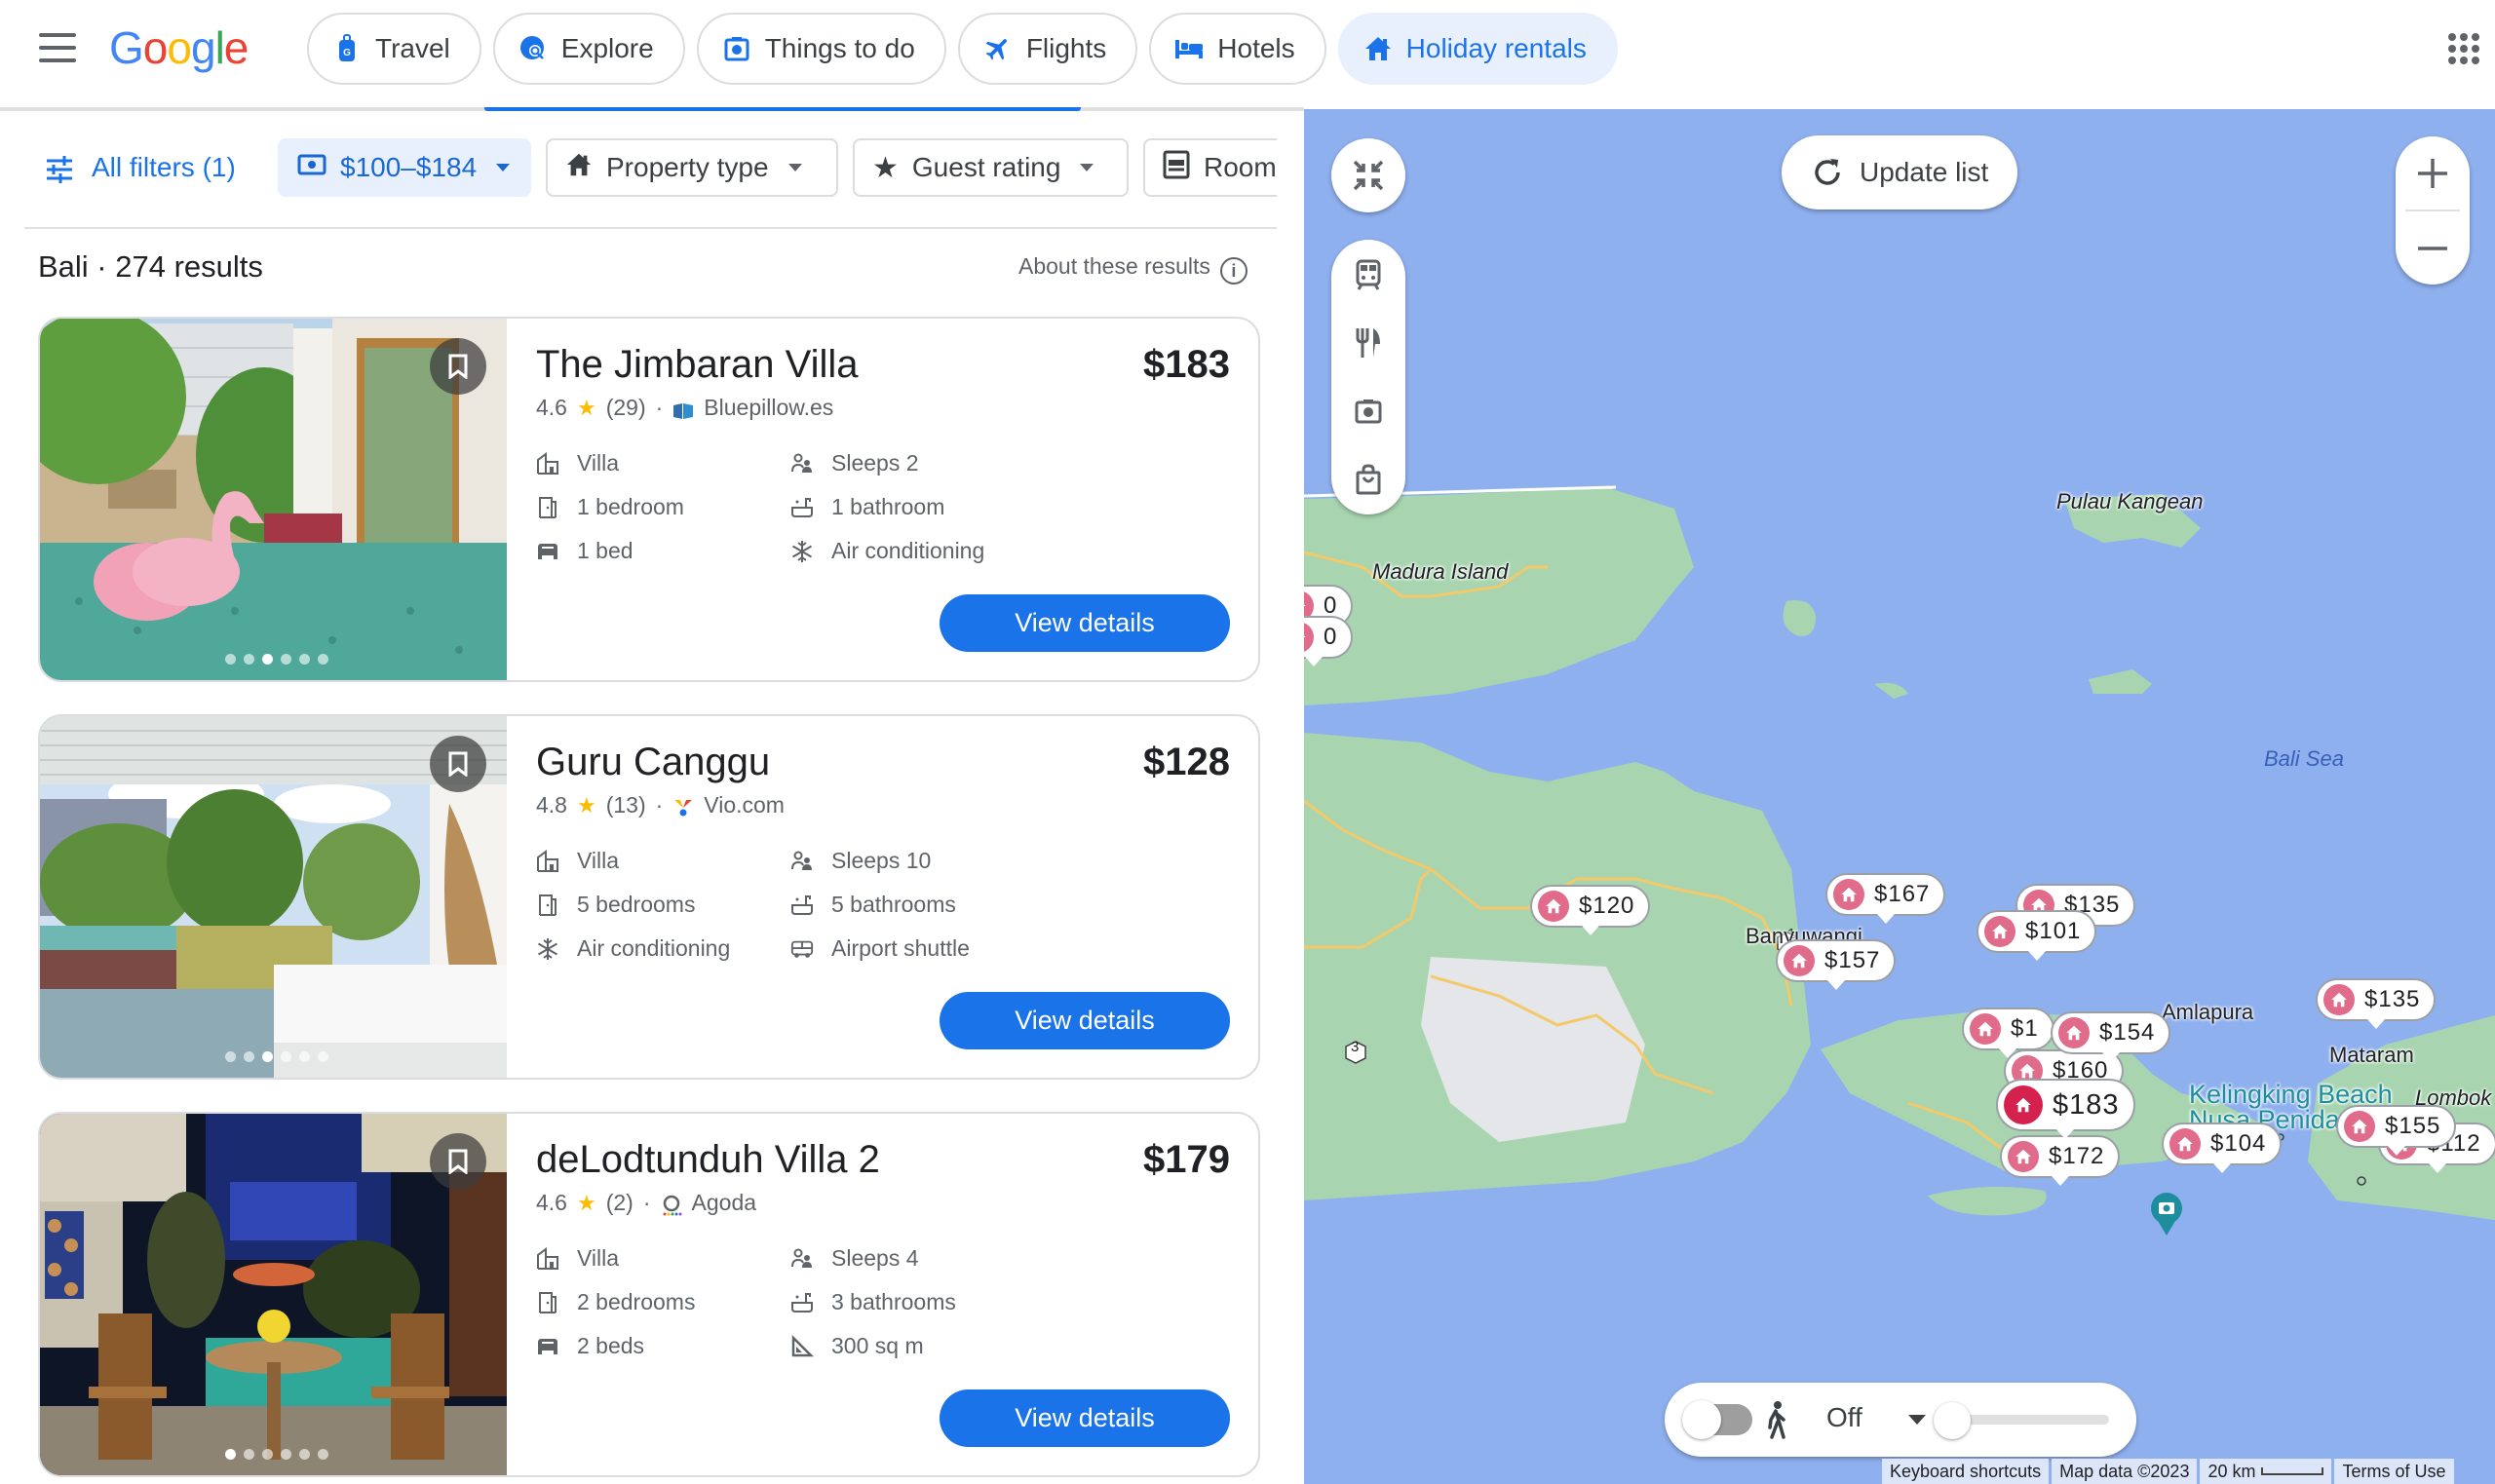 Image resolution: width=2495 pixels, height=1484 pixels. Describe the element at coordinates (1186, 762) in the screenshot. I see `listing-price: $128` at that location.